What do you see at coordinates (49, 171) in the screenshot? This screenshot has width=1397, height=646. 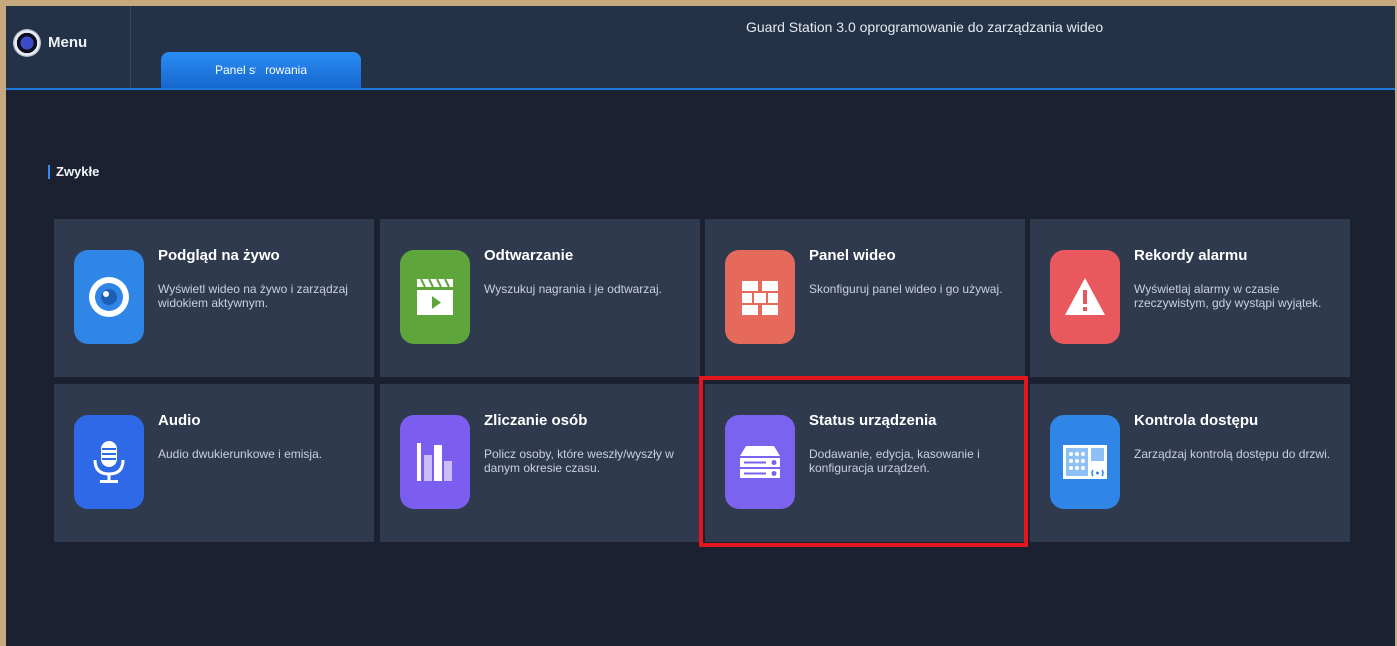 I see `section-accent-bar` at bounding box center [49, 171].